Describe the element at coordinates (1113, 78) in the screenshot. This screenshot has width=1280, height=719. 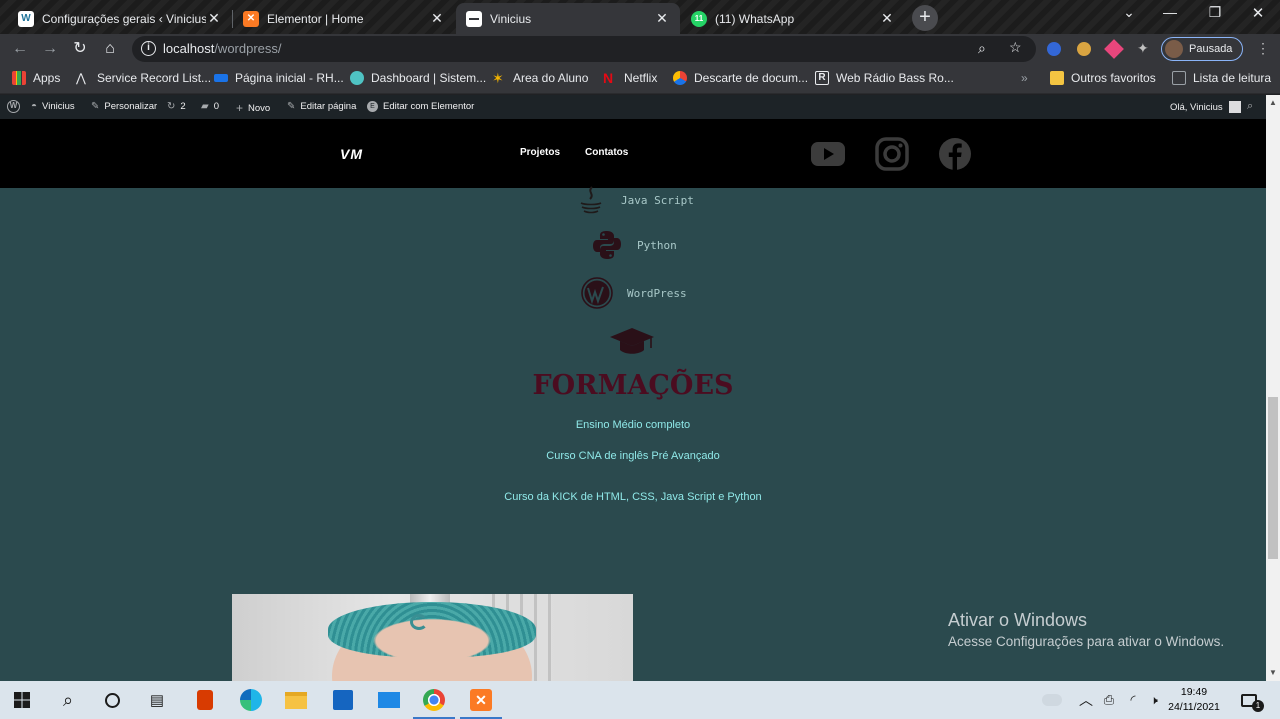
I see `bookmark-label: Outros favoritos` at that location.